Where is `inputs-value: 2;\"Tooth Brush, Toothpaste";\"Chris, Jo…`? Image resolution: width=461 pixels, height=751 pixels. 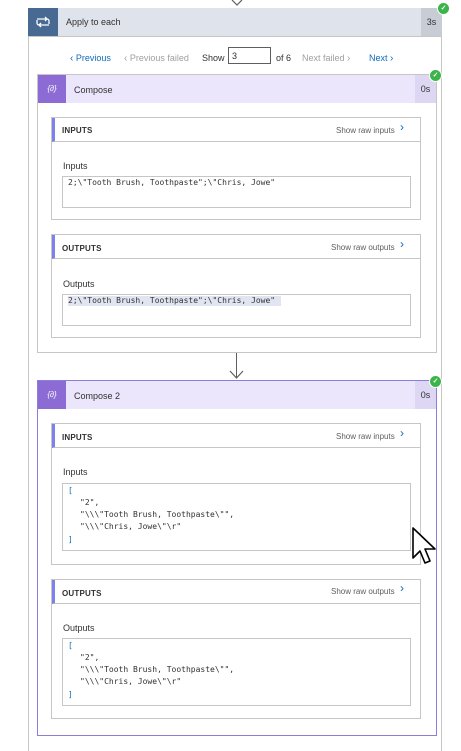 inputs-value: 2;\"Tooth Brush, Toothpaste";\"Chris, Jo… is located at coordinates (172, 182).